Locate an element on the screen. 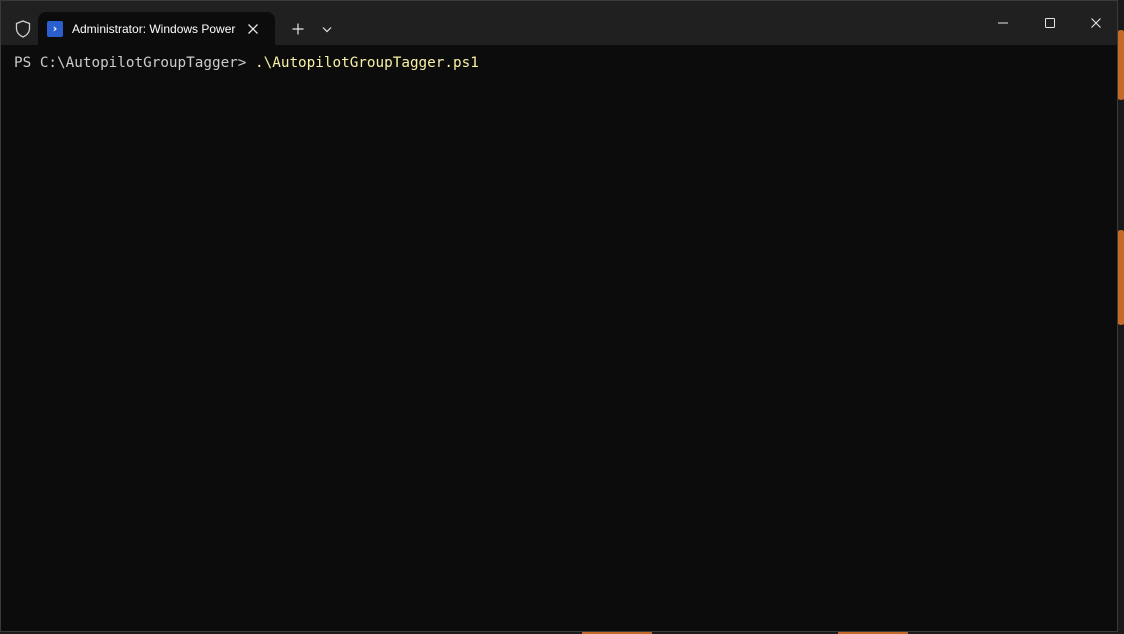 The image size is (1124, 634). minimize-button is located at coordinates (1003, 23).